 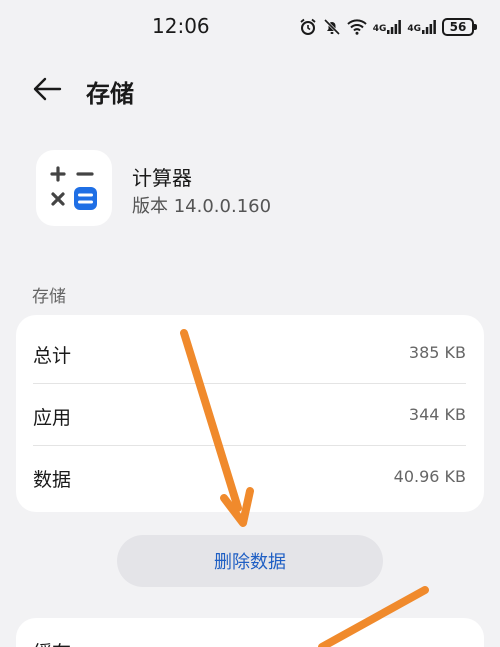 I want to click on row-label: 应用, so click(x=52, y=418).